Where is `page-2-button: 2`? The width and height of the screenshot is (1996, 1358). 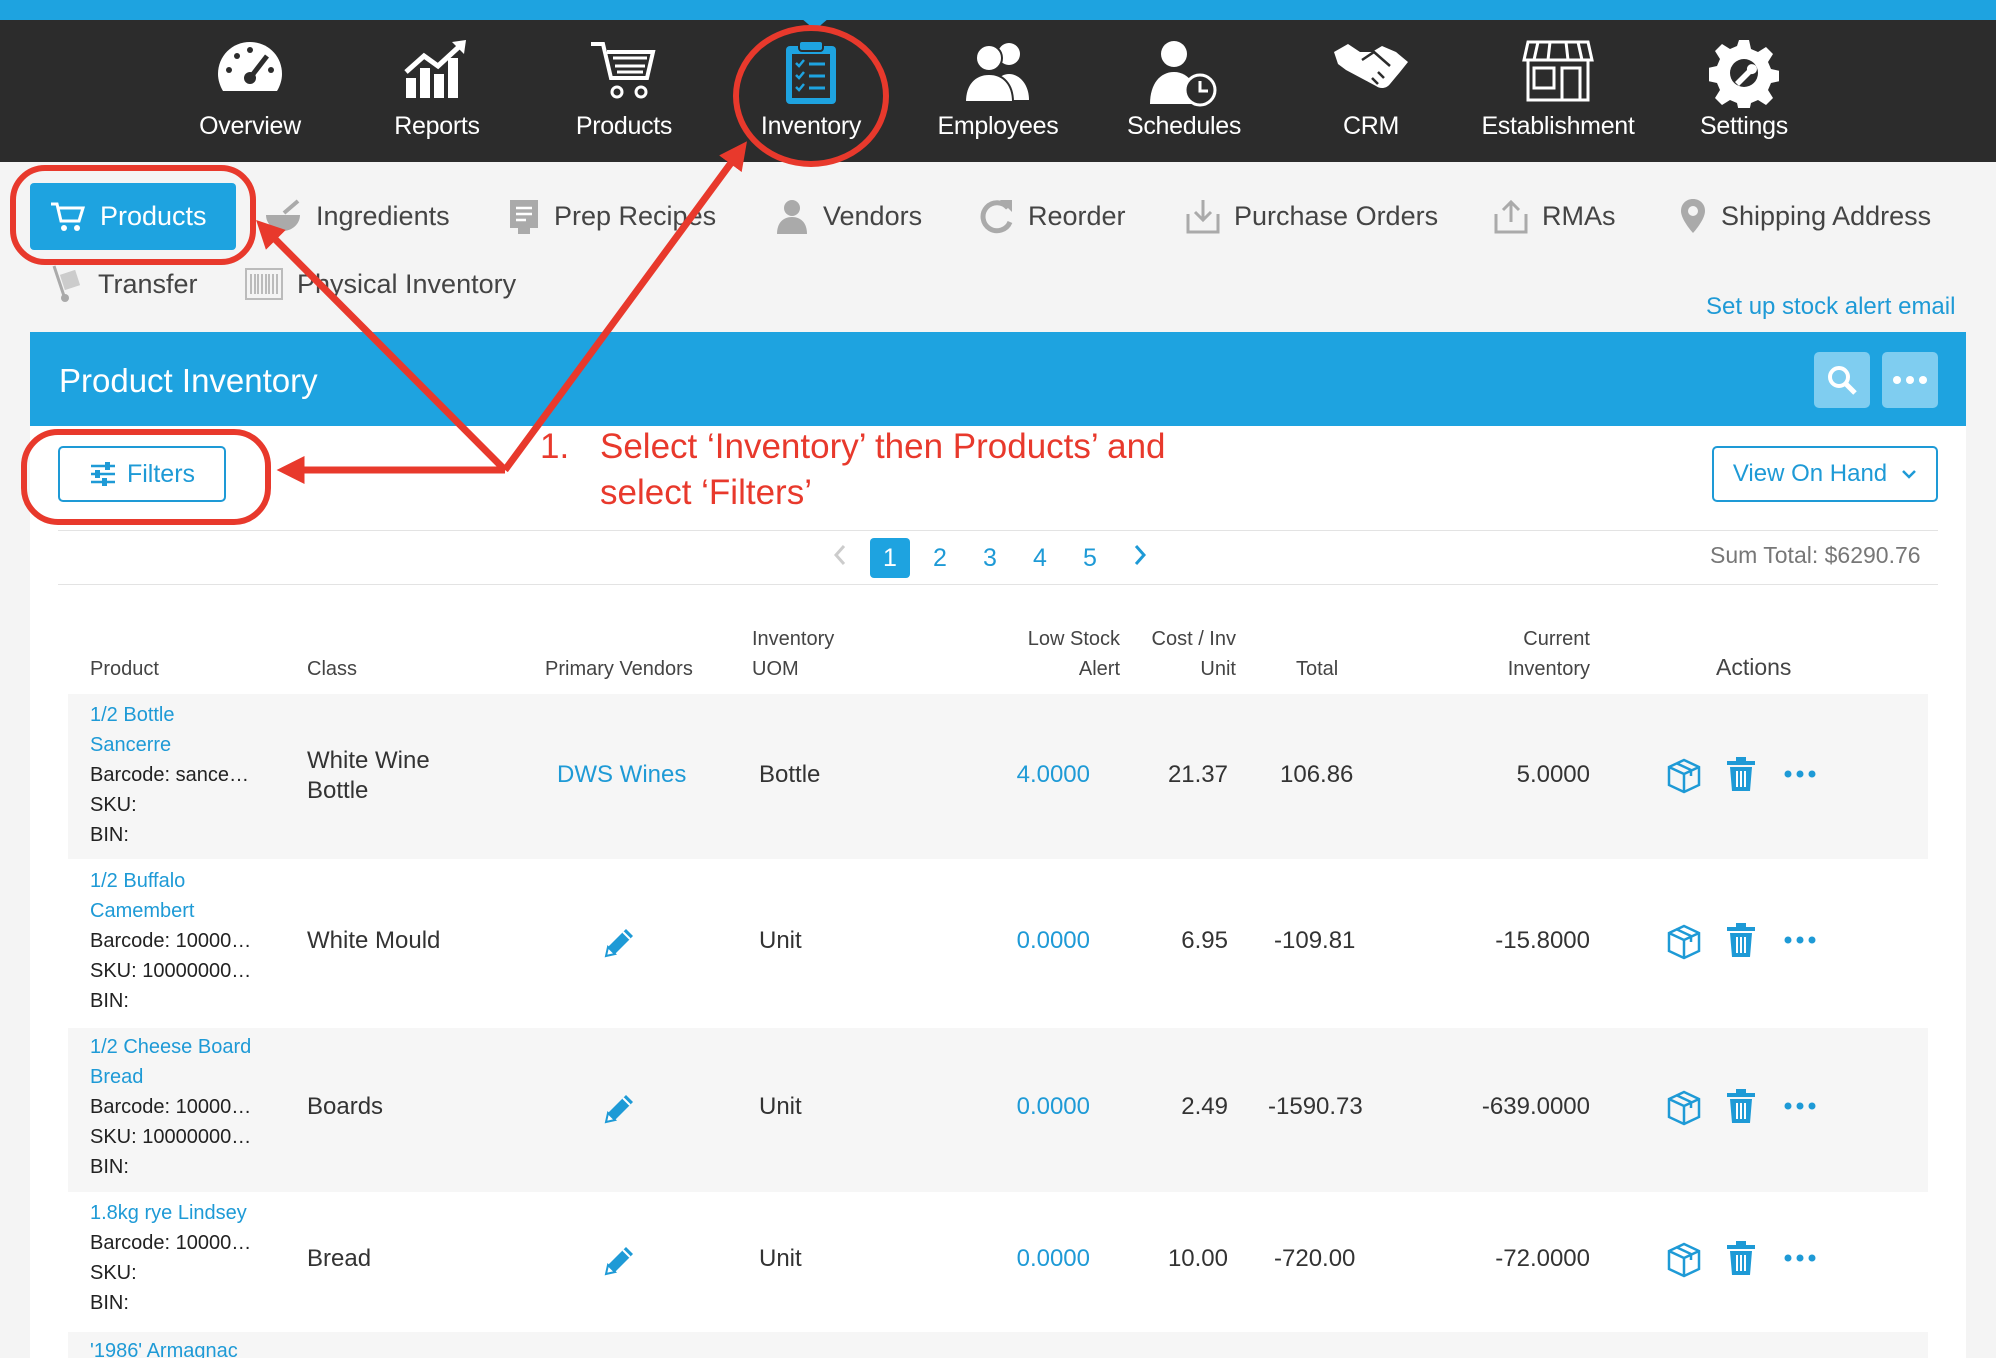 page-2-button: 2 is located at coordinates (940, 558).